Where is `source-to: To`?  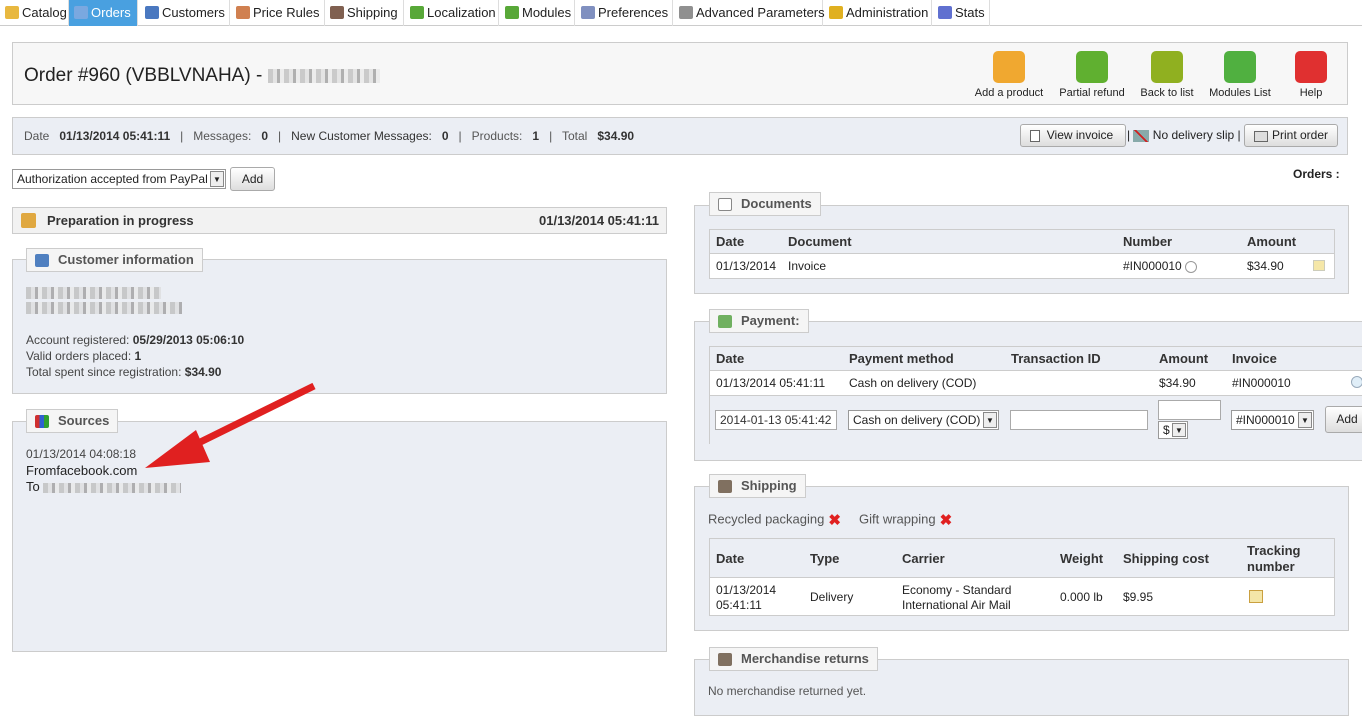
source-to: To is located at coordinates (104, 486).